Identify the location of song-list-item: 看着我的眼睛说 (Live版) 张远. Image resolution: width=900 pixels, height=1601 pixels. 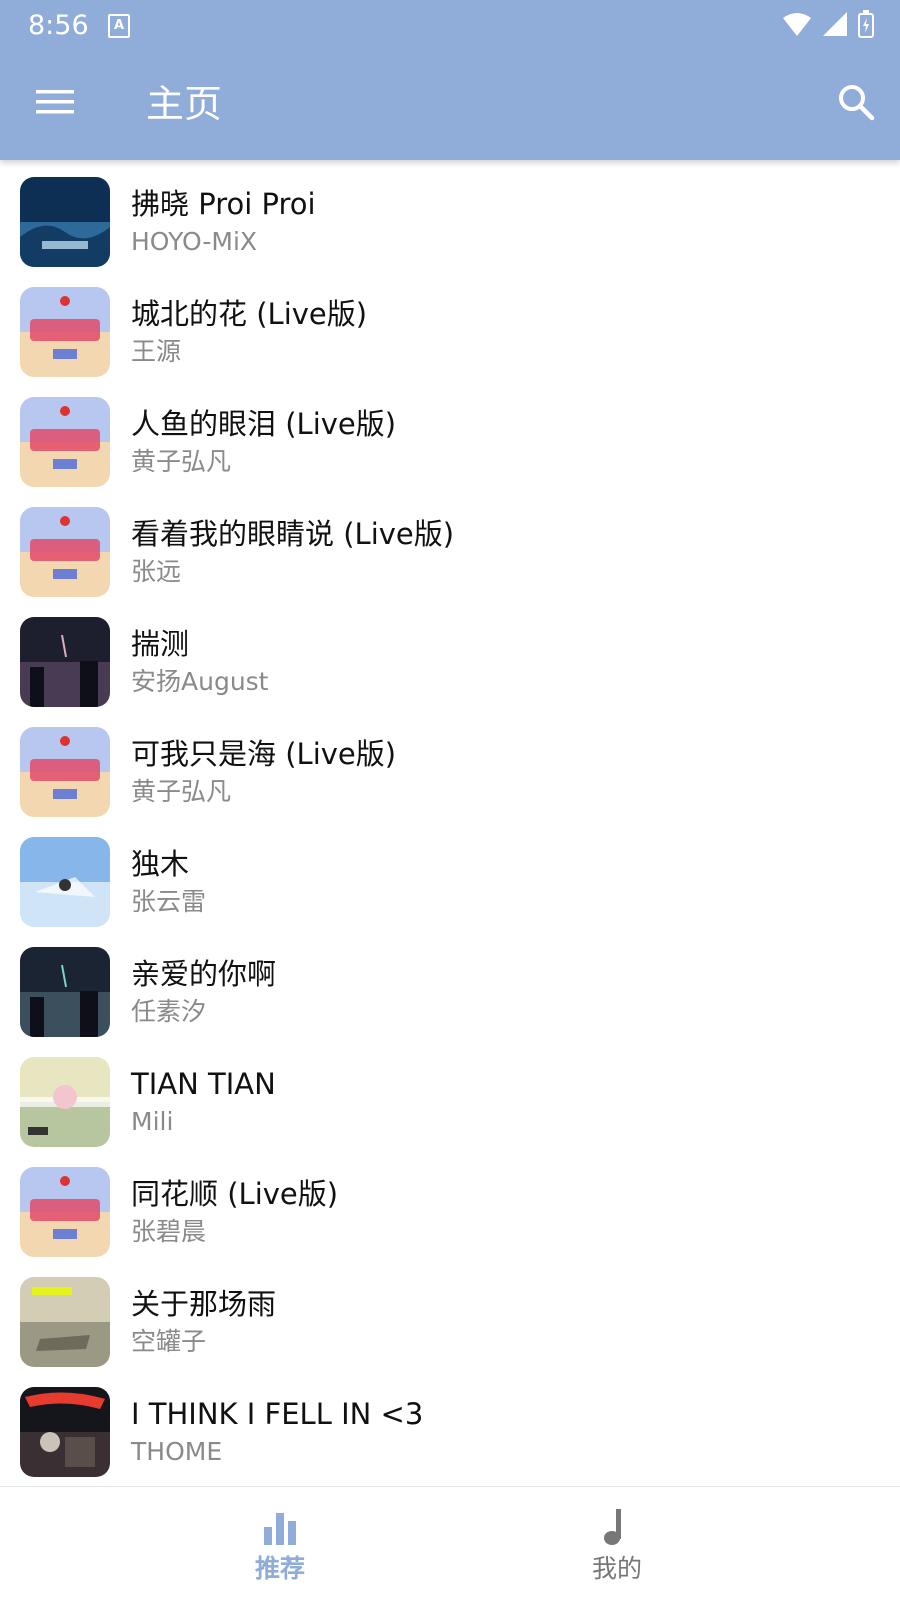
(450, 545).